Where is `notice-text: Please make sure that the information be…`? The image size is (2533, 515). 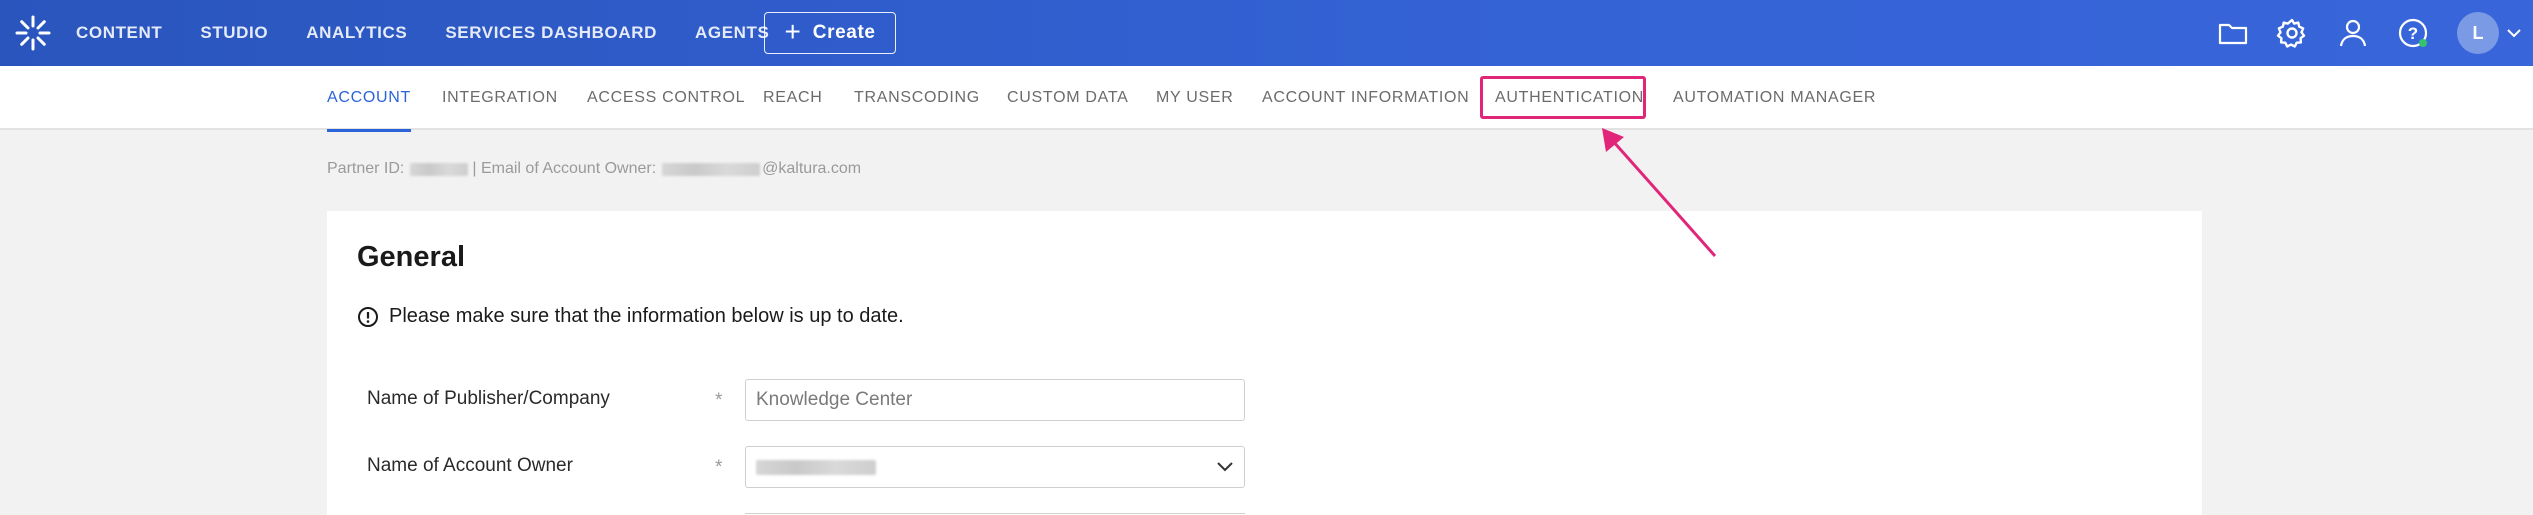 notice-text: Please make sure that the information be… is located at coordinates (646, 316).